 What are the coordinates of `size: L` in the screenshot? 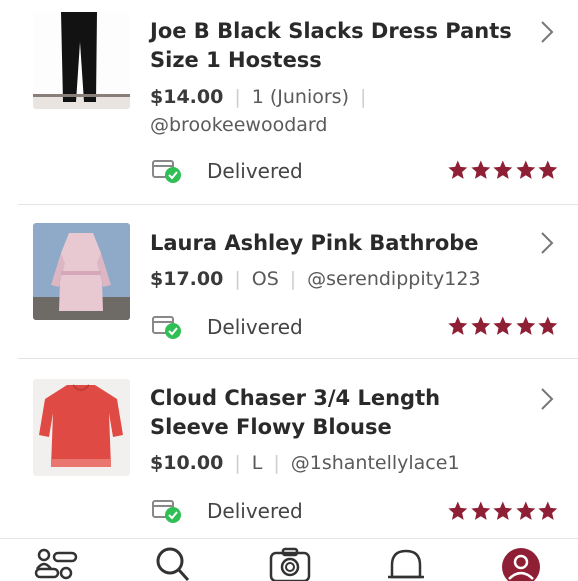 It's located at (257, 463).